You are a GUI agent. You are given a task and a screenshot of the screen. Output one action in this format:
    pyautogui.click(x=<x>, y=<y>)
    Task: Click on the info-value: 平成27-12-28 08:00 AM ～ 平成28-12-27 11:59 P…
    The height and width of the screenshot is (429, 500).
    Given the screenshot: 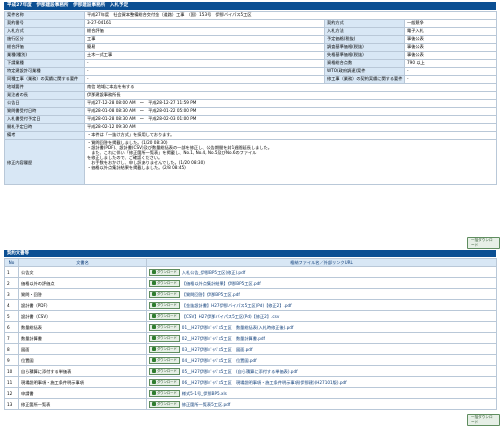 What is the action you would take?
    pyautogui.click(x=290, y=103)
    